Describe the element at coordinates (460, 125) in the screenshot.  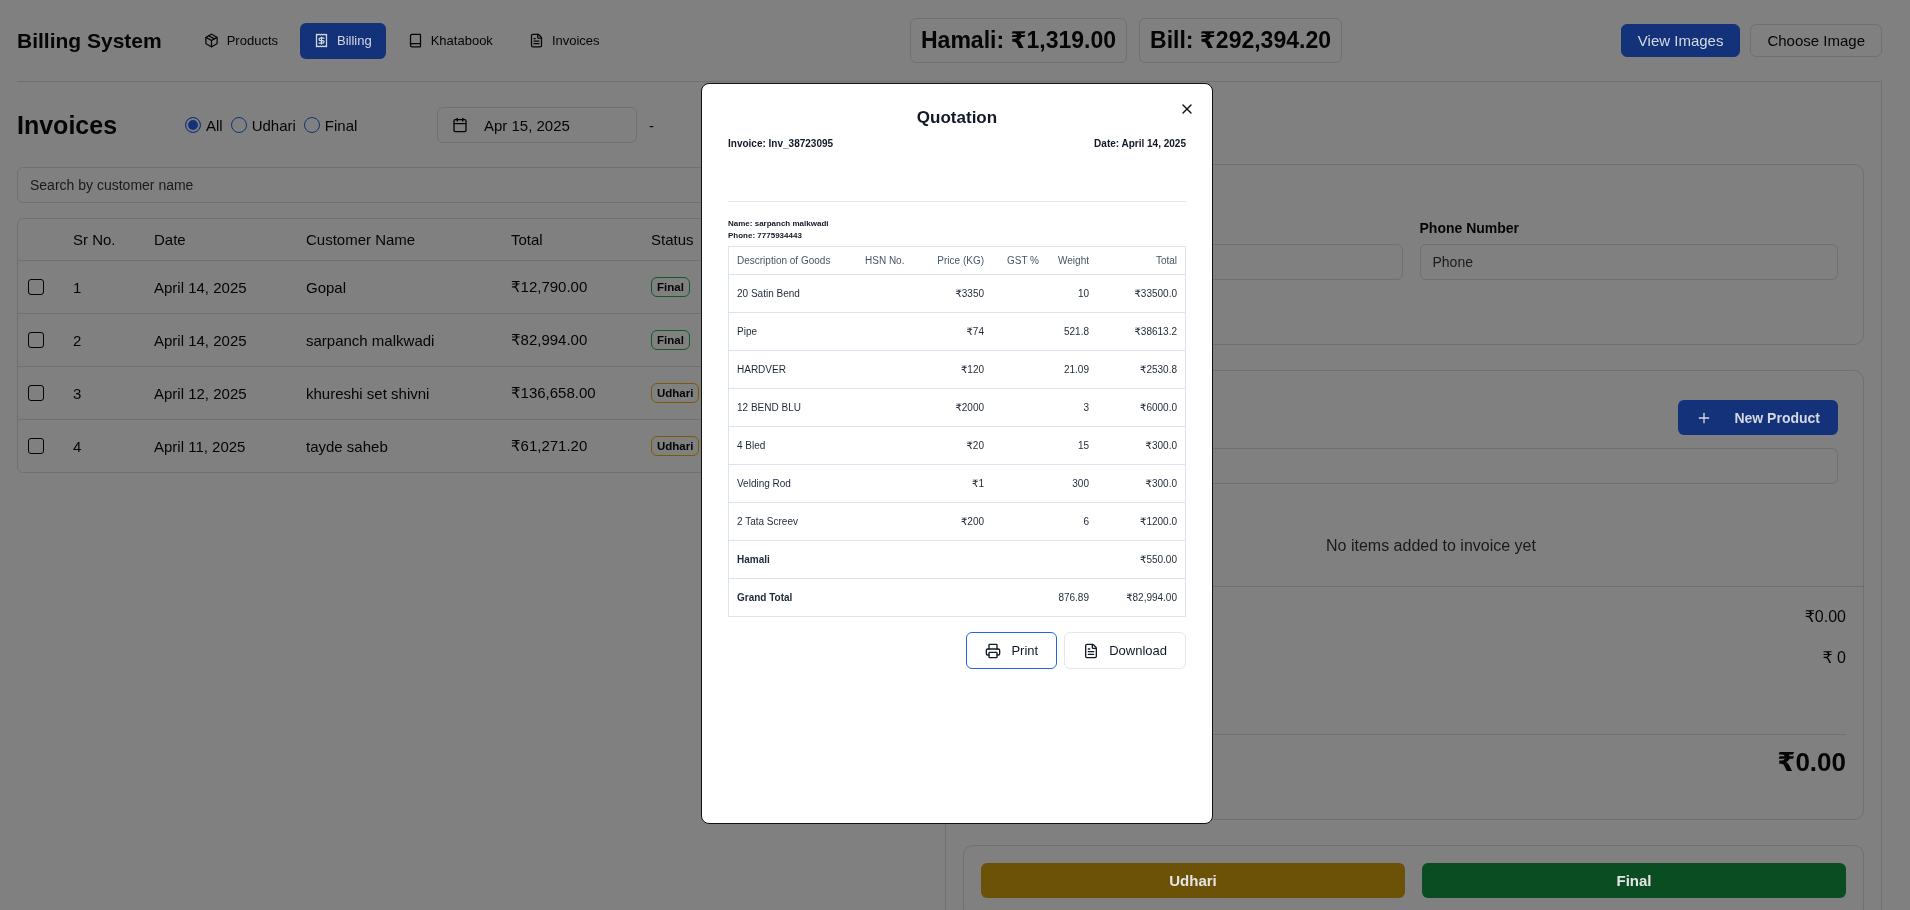
I see `calendar-icon` at that location.